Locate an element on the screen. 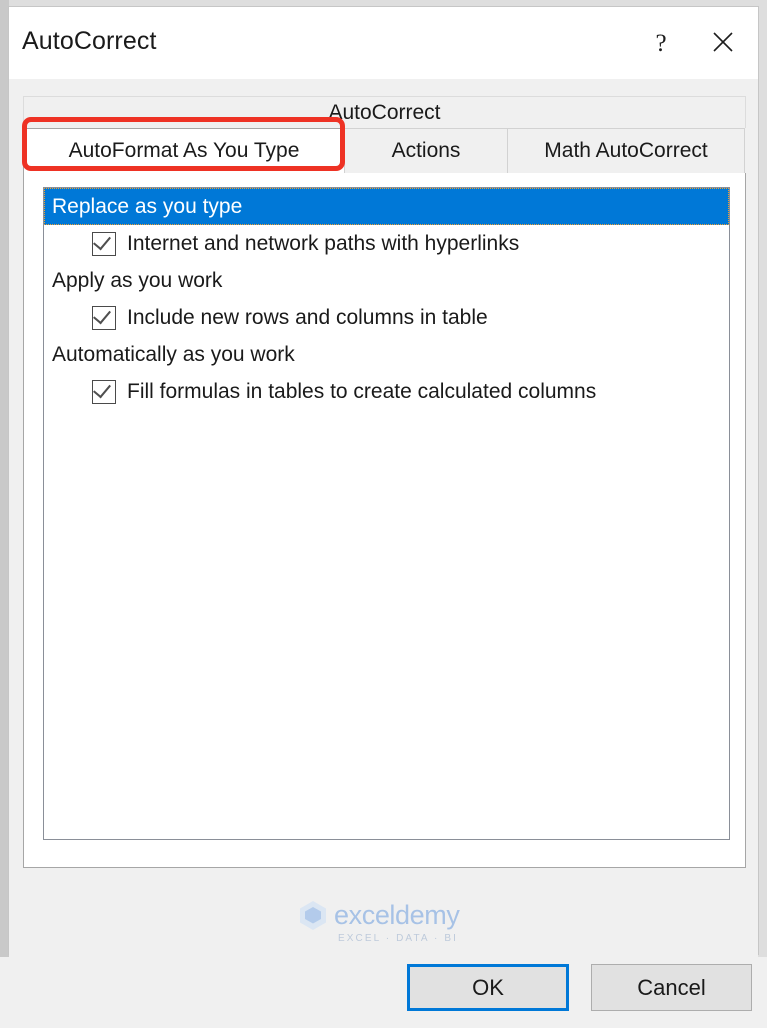 Image resolution: width=767 pixels, height=1028 pixels. checkbox-internet-and-network-paths is located at coordinates (104, 243).